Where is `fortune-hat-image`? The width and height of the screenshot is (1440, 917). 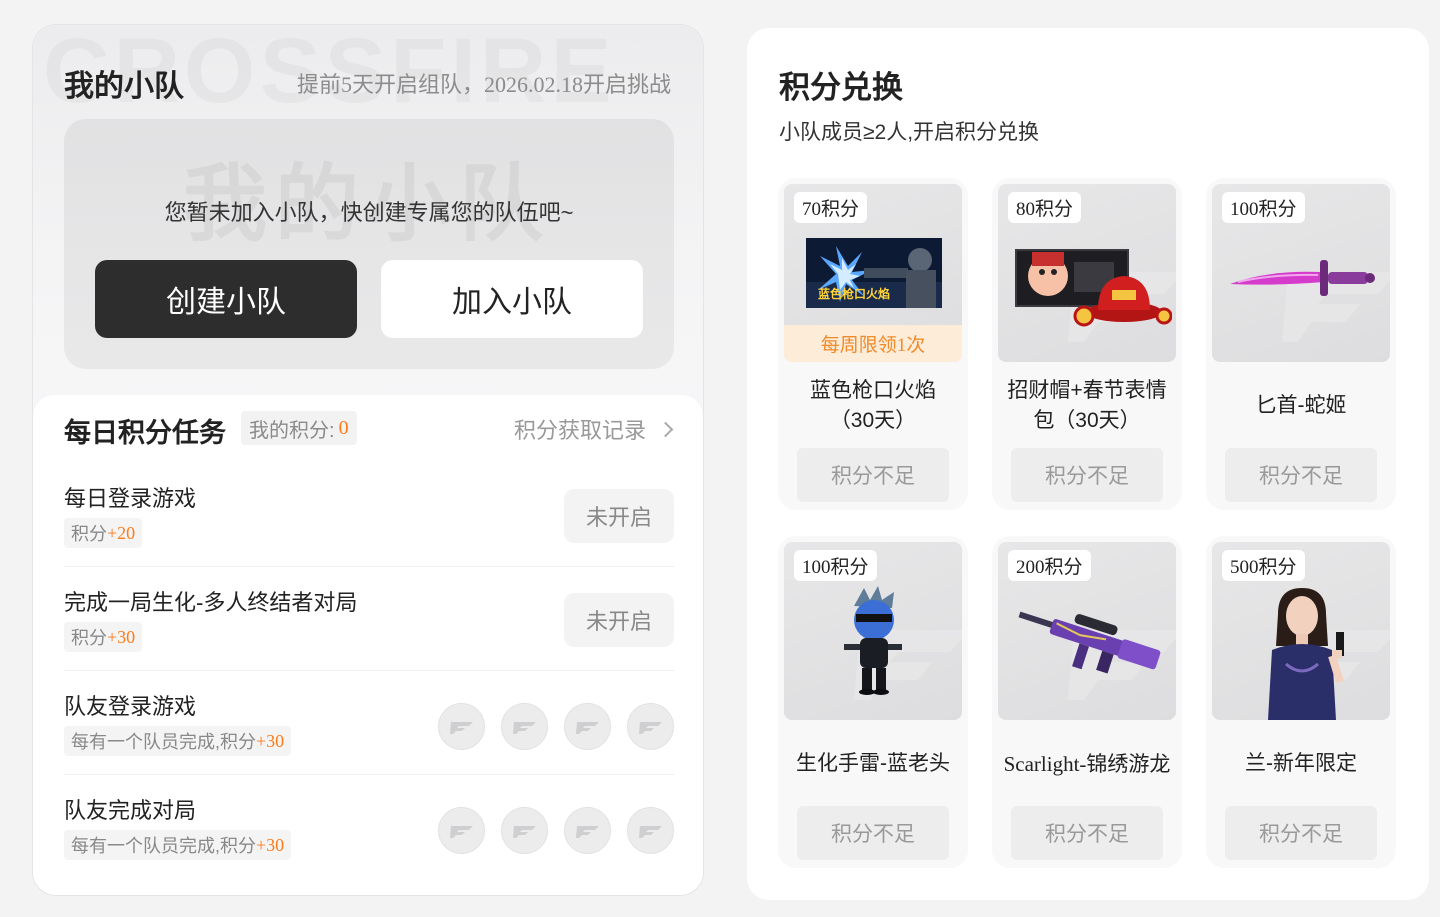 fortune-hat-image is located at coordinates (1093, 288).